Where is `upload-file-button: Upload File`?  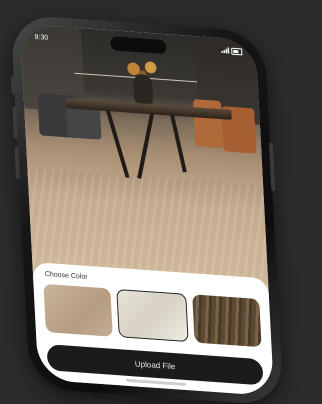 upload-file-button: Upload File is located at coordinates (155, 365).